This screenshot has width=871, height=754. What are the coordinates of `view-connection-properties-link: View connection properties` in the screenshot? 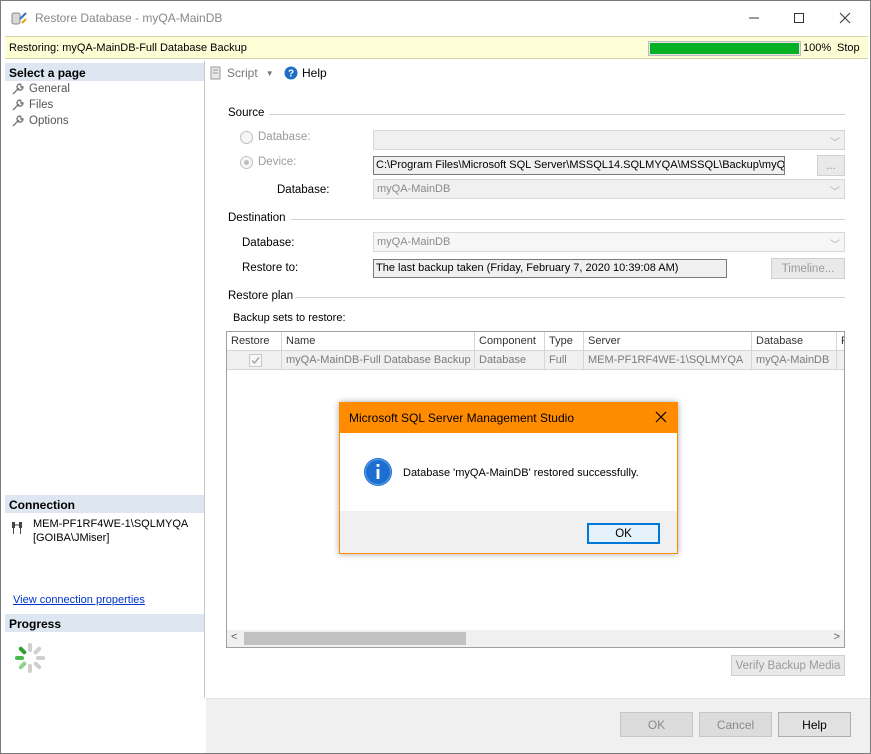 It's located at (79, 600).